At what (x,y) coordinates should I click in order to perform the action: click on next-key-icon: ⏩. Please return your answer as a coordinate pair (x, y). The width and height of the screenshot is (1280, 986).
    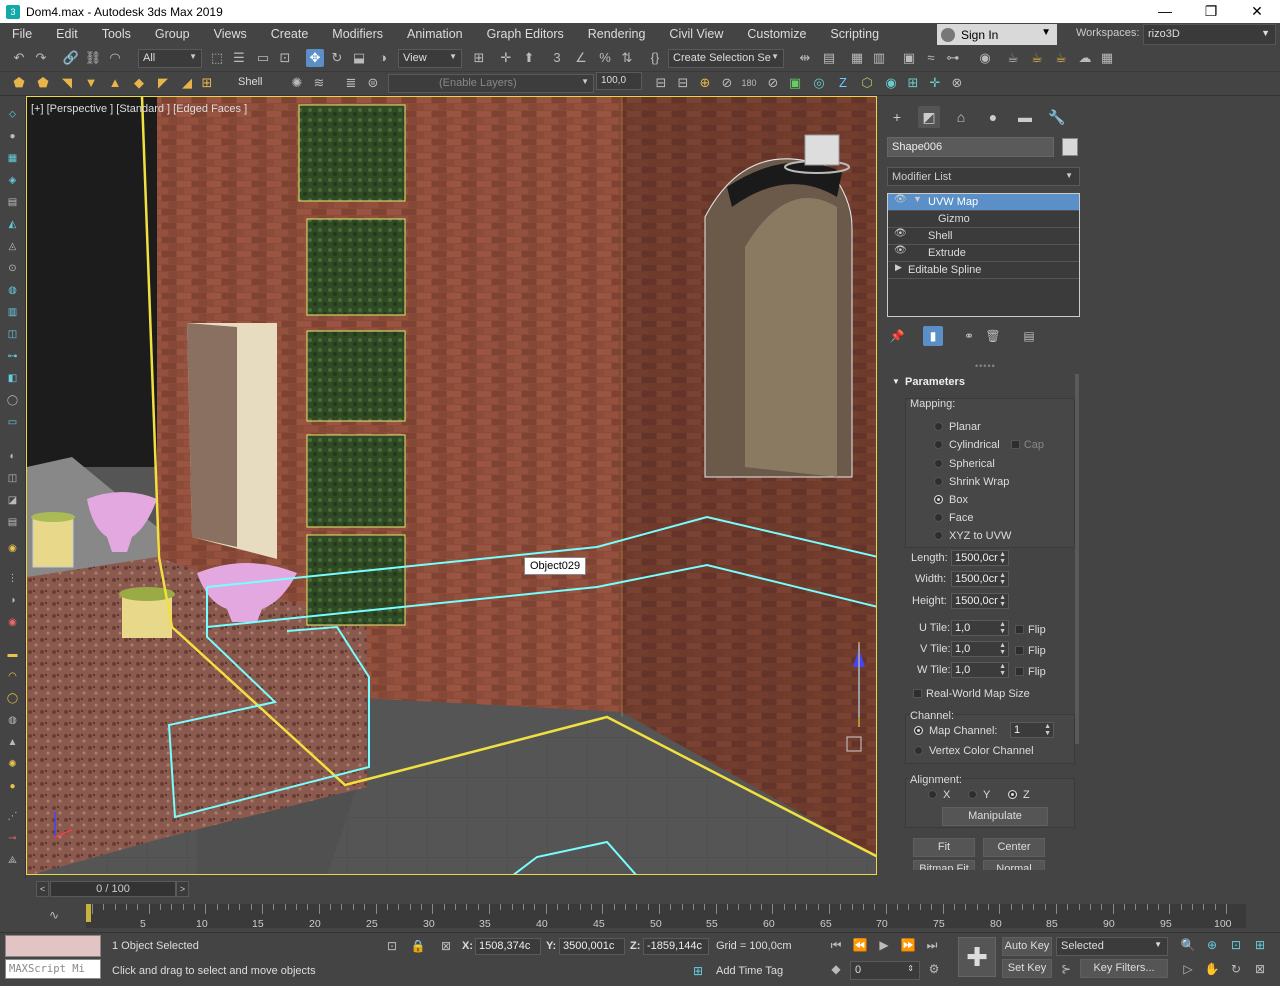
    Looking at the image, I should click on (908, 945).